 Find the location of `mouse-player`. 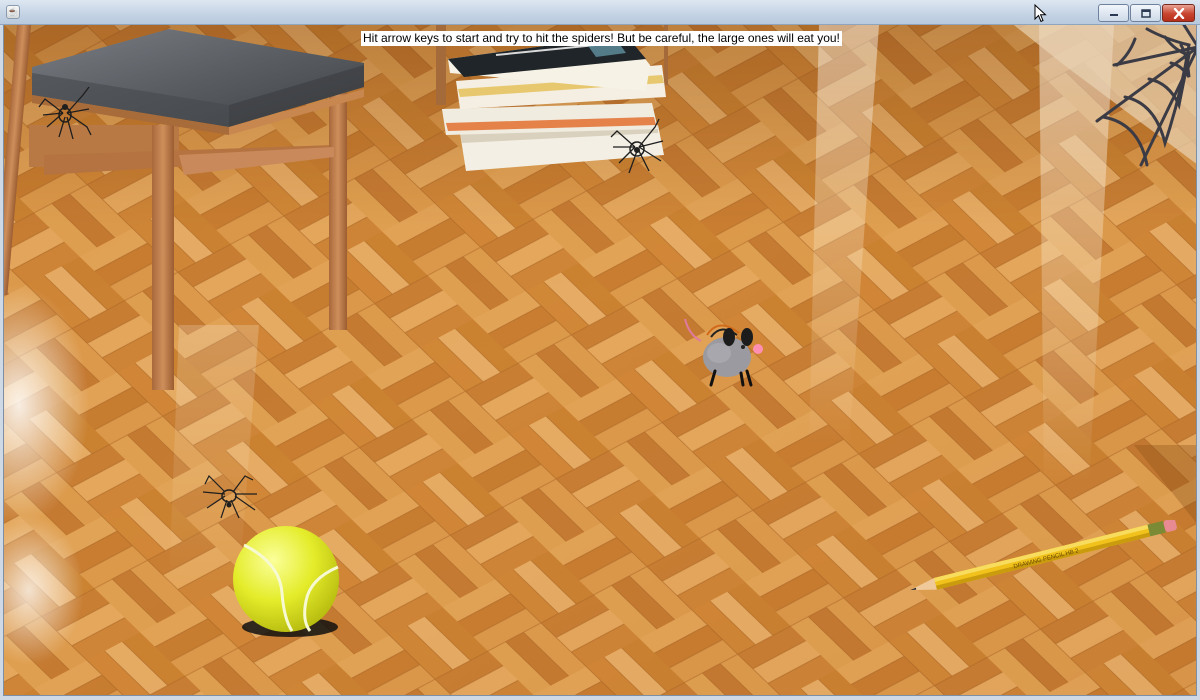

mouse-player is located at coordinates (726, 351).